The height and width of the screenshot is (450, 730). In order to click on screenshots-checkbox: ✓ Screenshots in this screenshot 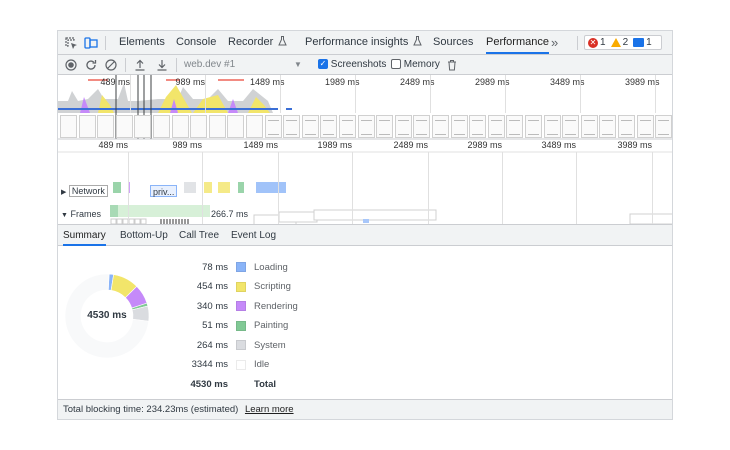, I will do `click(352, 64)`.